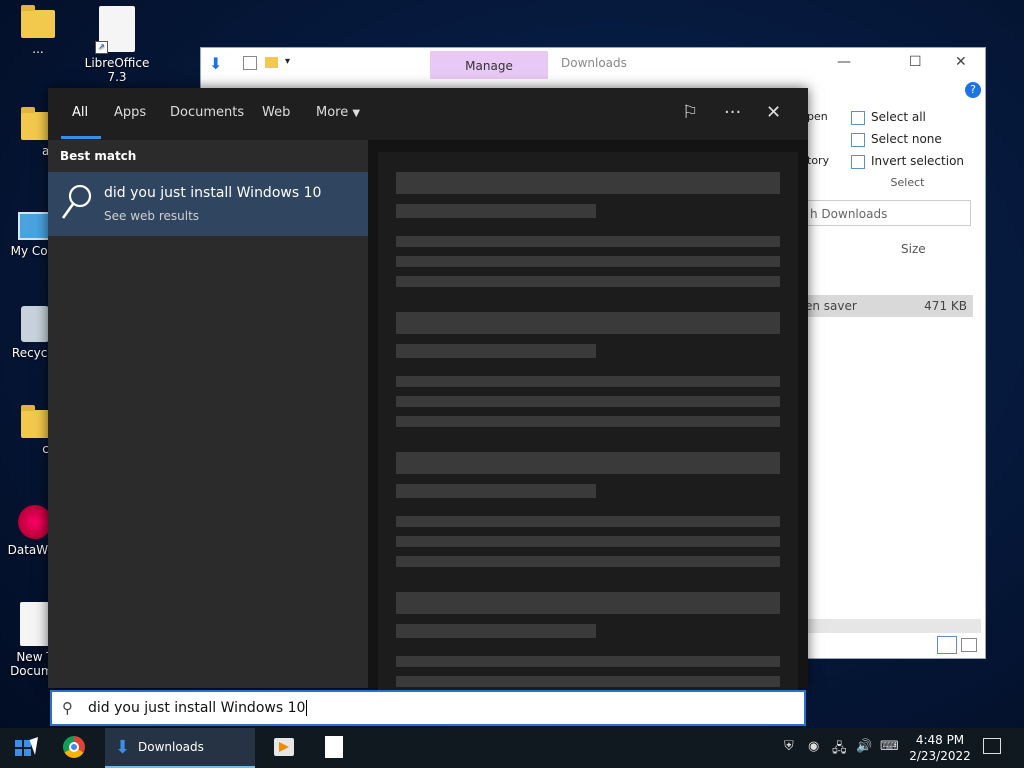  Describe the element at coordinates (940, 740) in the screenshot. I see `clock-time: 4:48 PM` at that location.